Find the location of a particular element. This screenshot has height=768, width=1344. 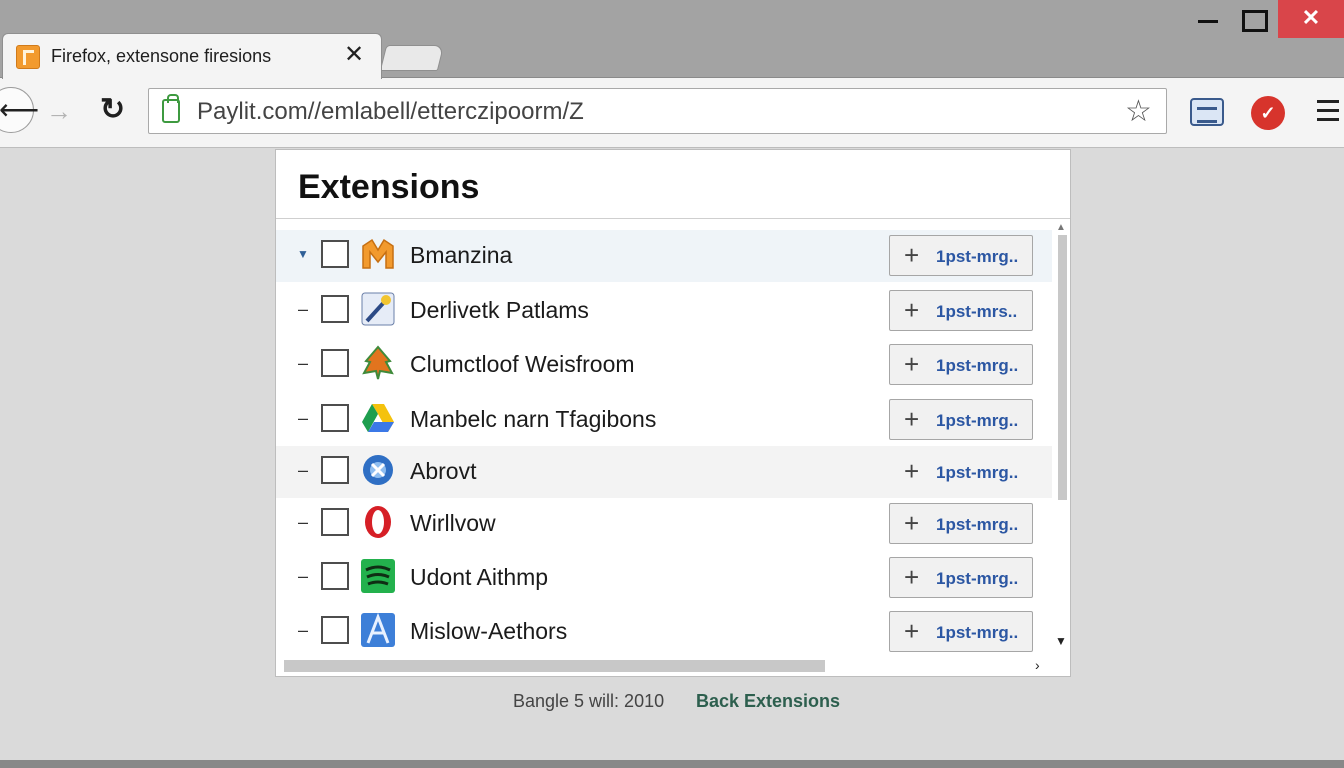

browser-tab: Firefox, extensone firesions ✕ is located at coordinates (192, 56).